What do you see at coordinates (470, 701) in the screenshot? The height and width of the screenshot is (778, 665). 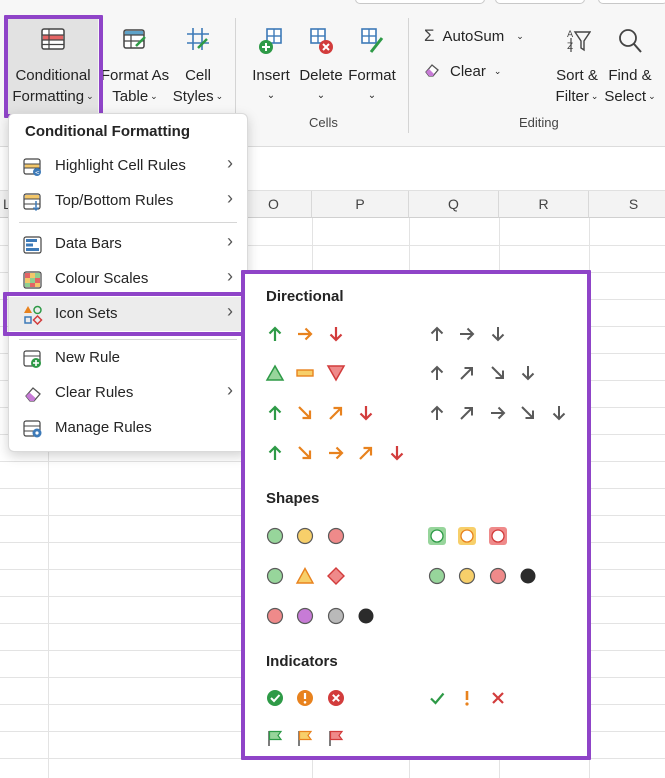 I see `icon-set-3-symbols` at bounding box center [470, 701].